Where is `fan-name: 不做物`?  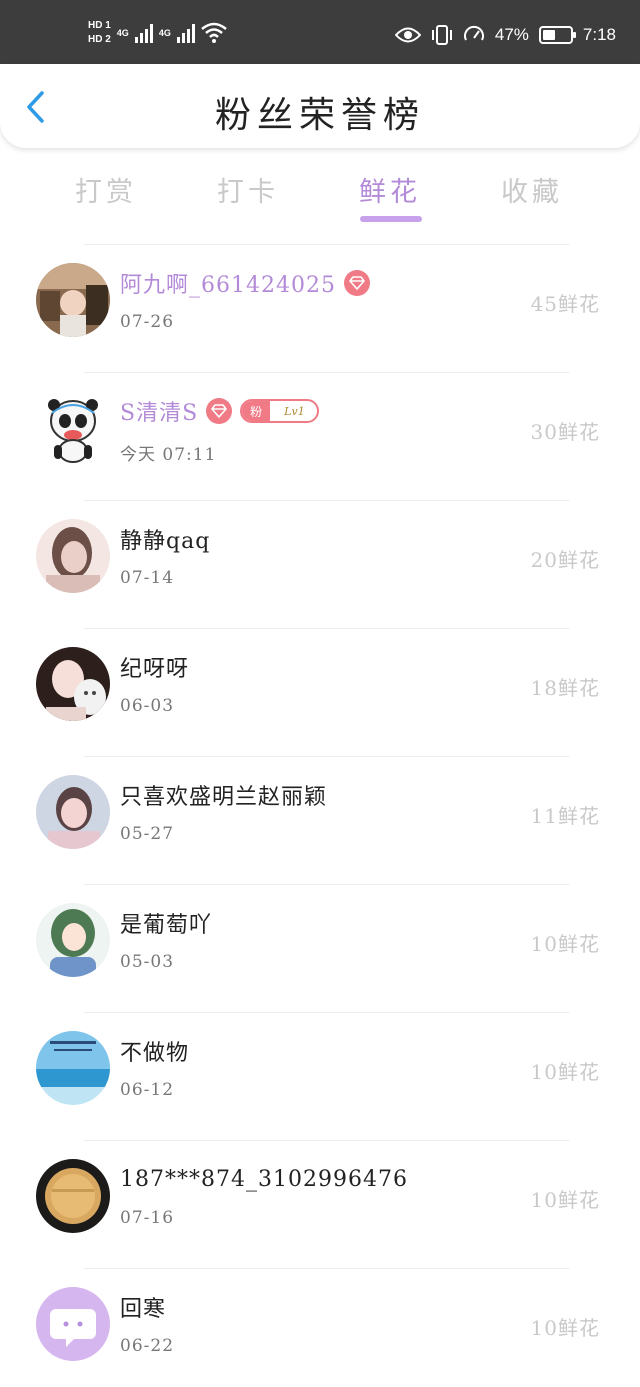
fan-name: 不做物 is located at coordinates (155, 1053).